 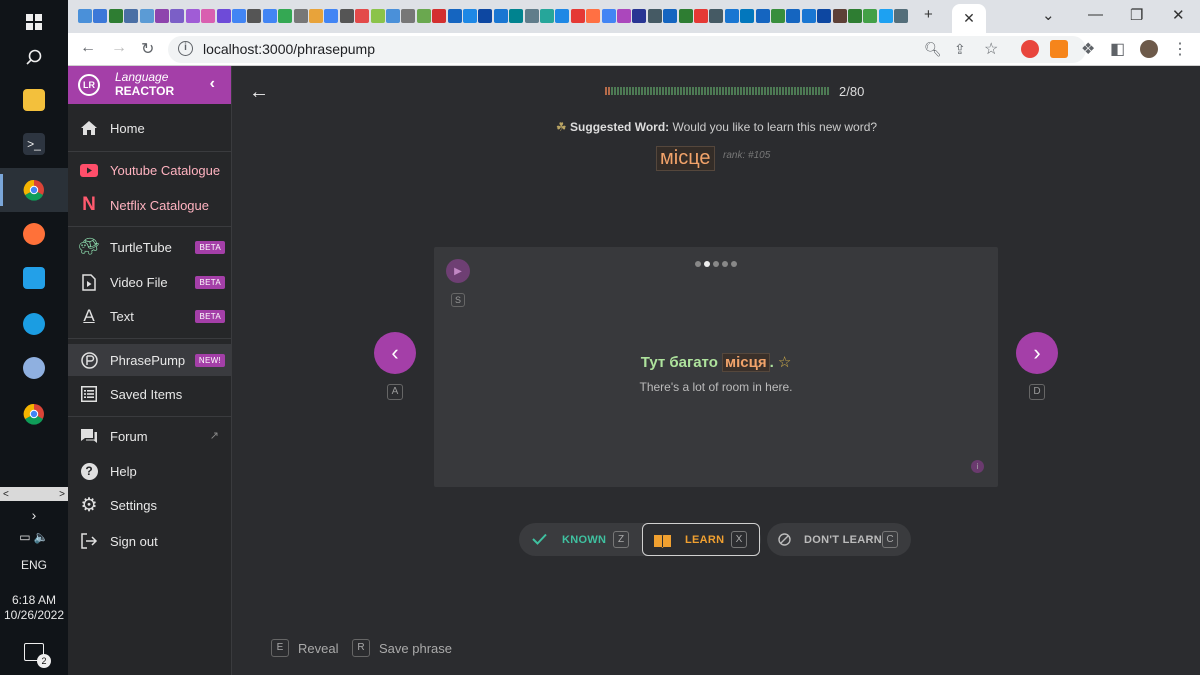 I want to click on brand-header: LR Language REACTOR ‹, so click(x=149, y=85).